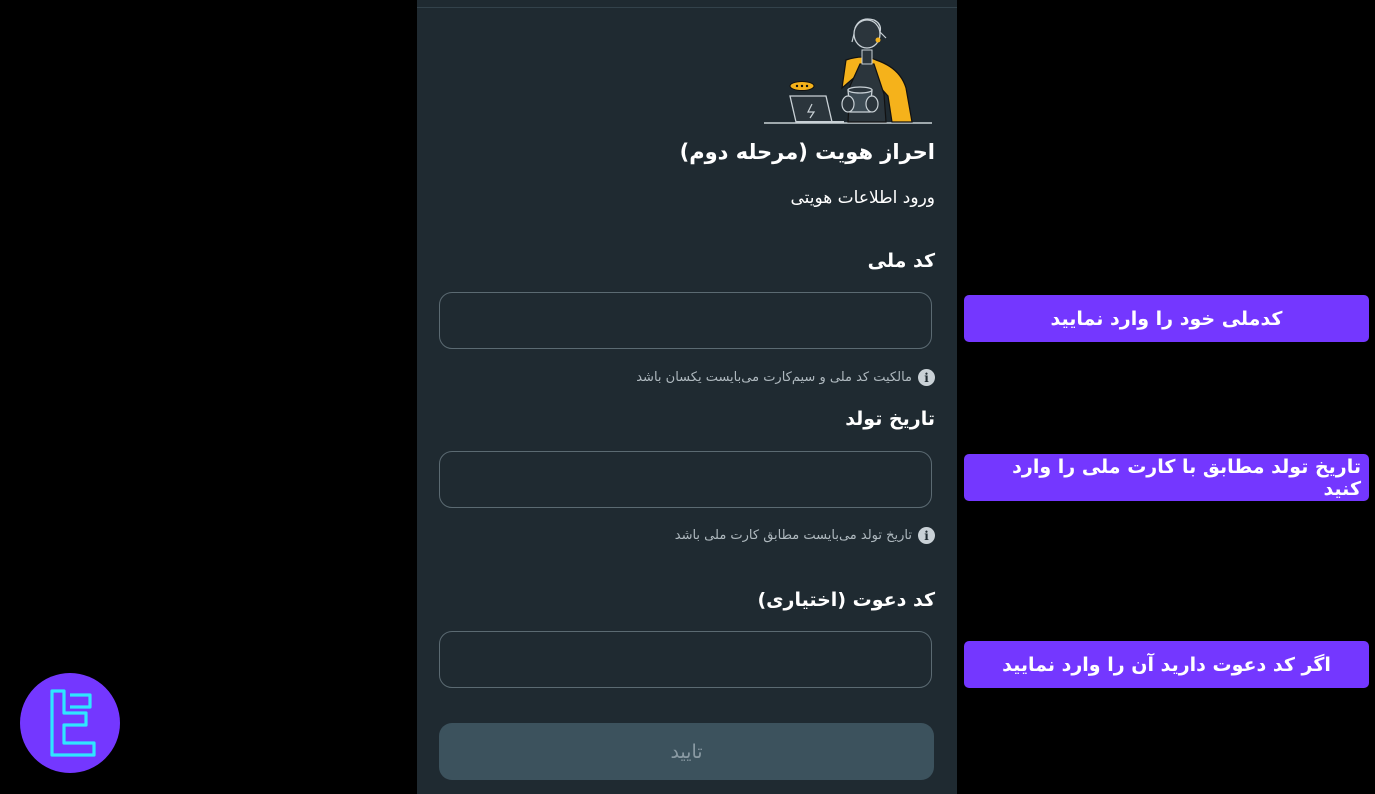 The height and width of the screenshot is (794, 1375). Describe the element at coordinates (686, 751) in the screenshot. I see `submit-button: تایید` at that location.